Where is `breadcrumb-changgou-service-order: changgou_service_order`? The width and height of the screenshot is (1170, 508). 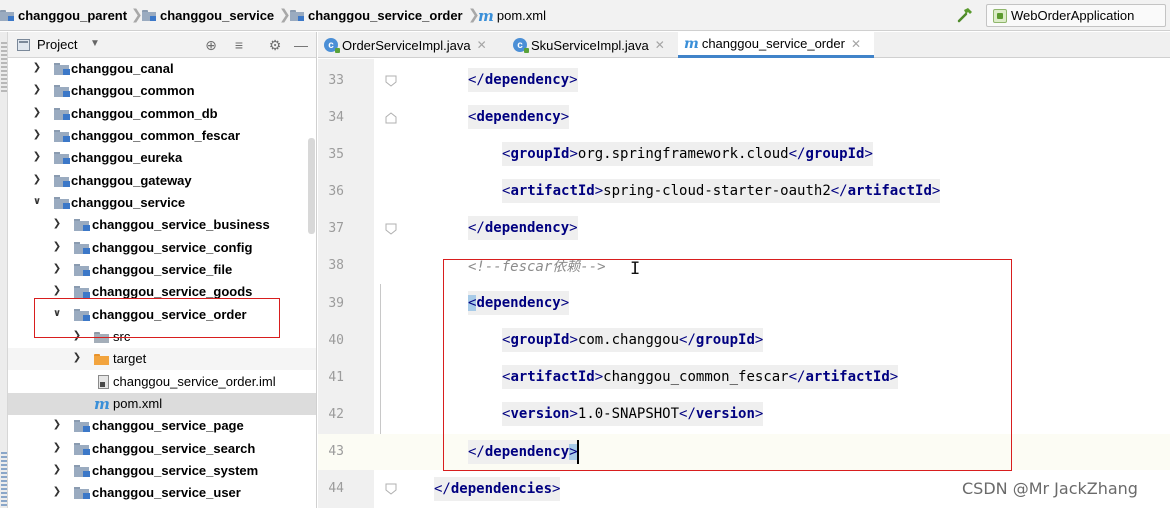 breadcrumb-changgou-service-order: changgou_service_order is located at coordinates (376, 15).